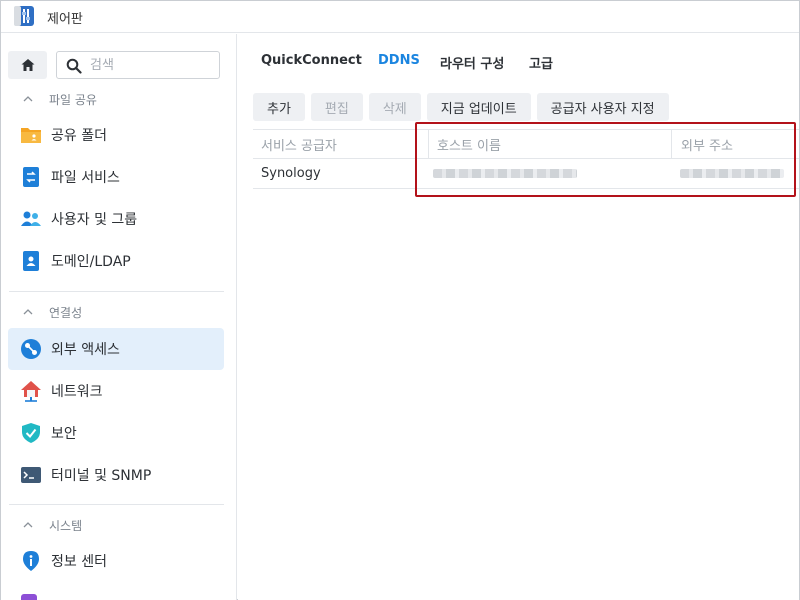 The height and width of the screenshot is (600, 800). I want to click on add-button: 추가, so click(279, 107).